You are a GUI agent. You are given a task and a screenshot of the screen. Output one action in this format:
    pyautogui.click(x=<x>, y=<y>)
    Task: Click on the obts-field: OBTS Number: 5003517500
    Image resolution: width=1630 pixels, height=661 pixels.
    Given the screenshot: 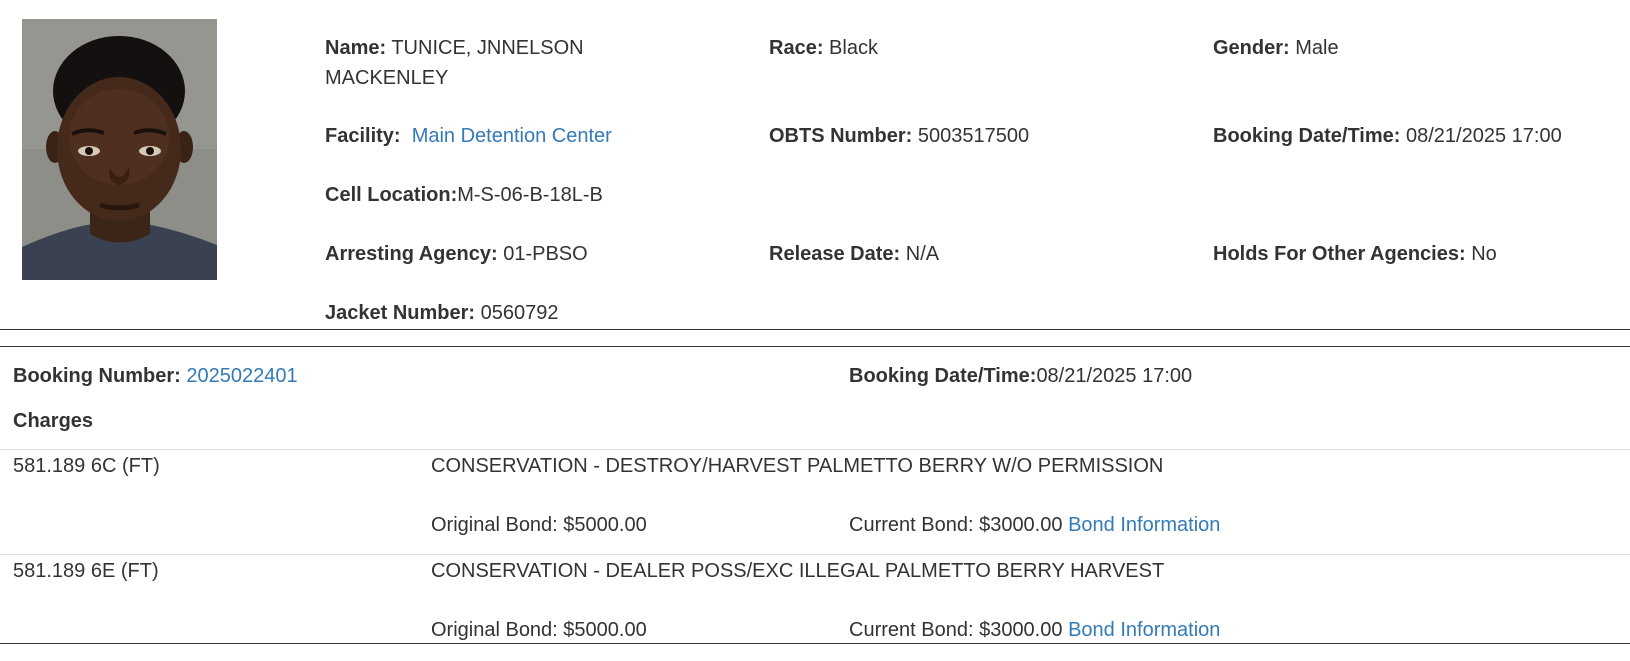 What is the action you would take?
    pyautogui.click(x=899, y=136)
    